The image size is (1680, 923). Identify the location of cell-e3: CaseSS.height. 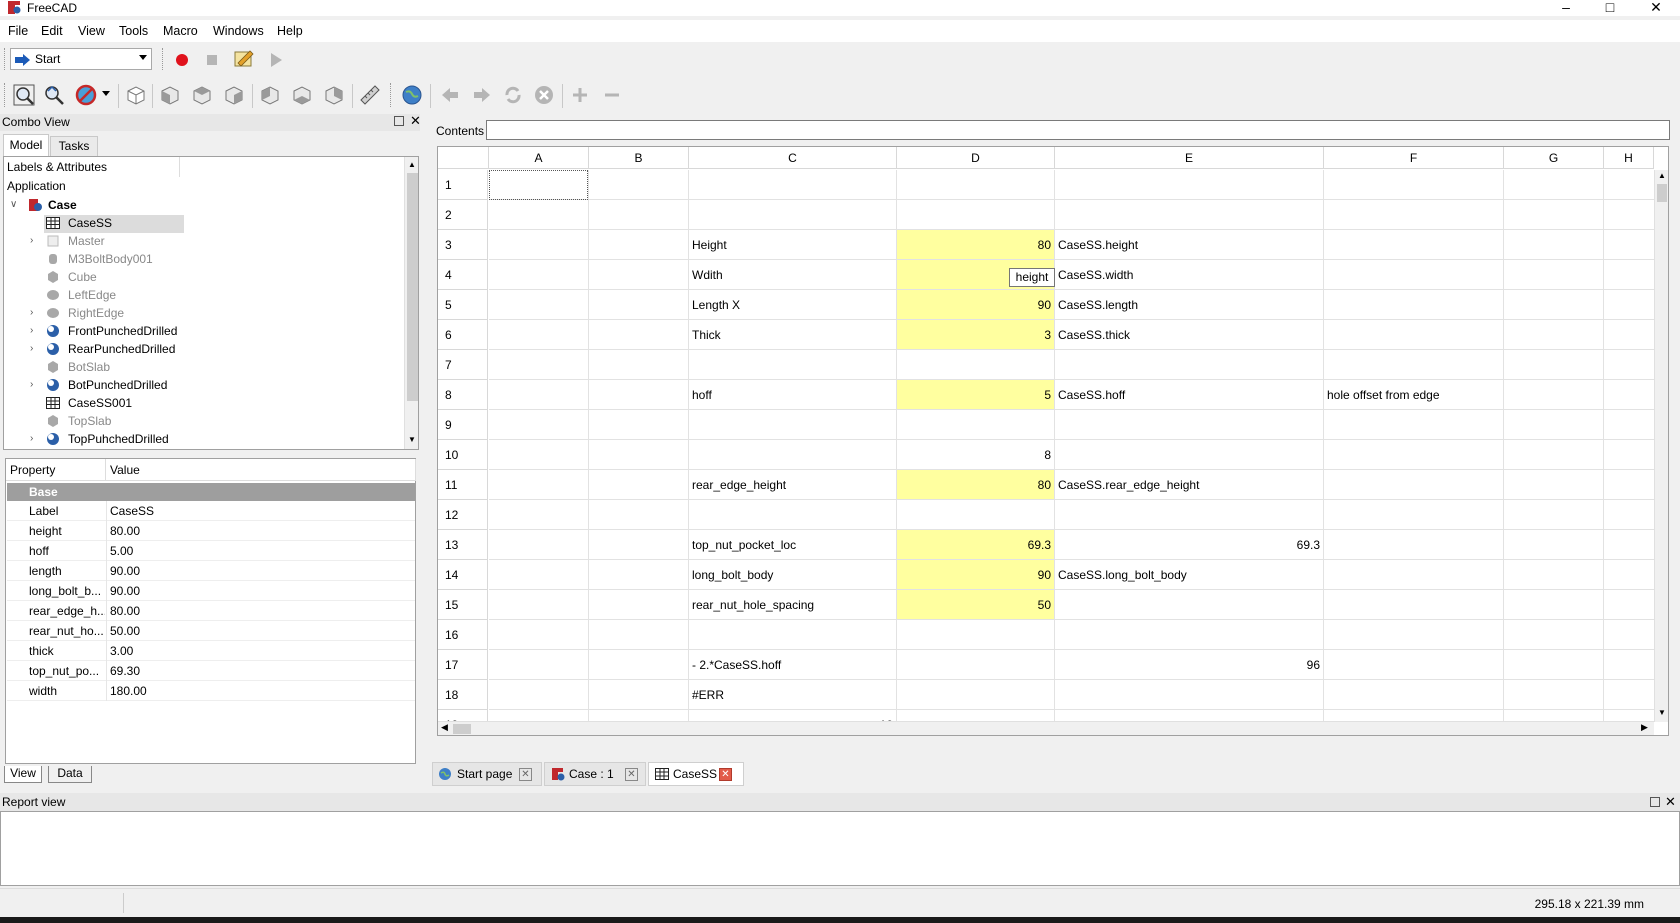
(1189, 245).